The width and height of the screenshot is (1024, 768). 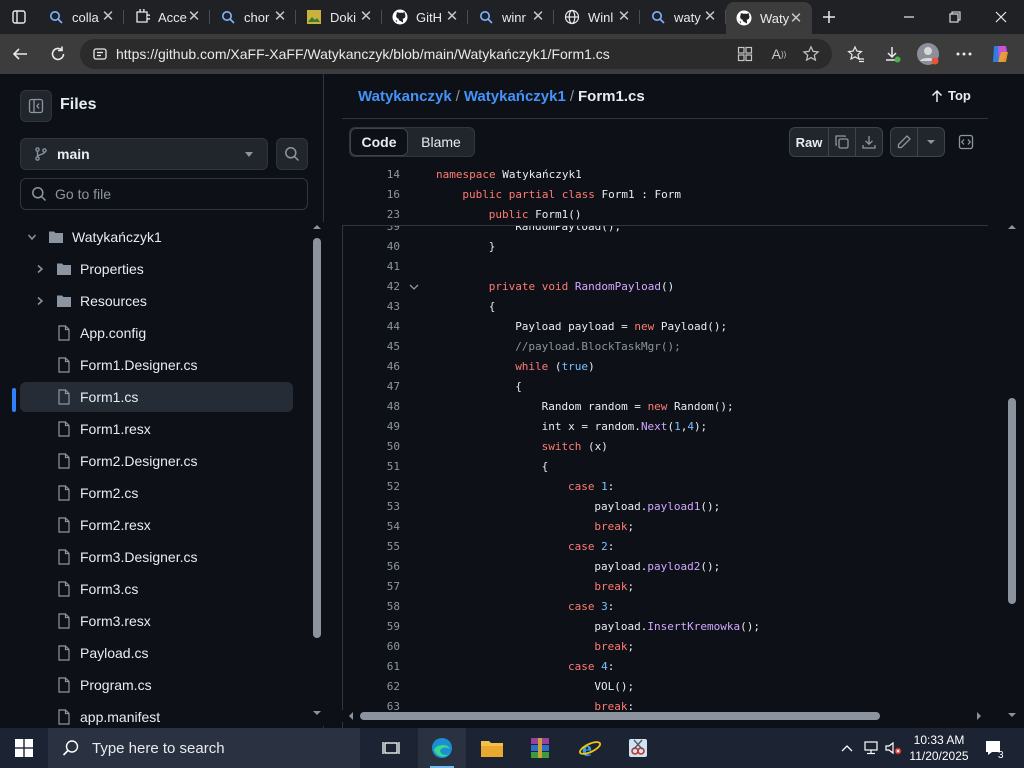 I want to click on line-number: 58, so click(x=371, y=606).